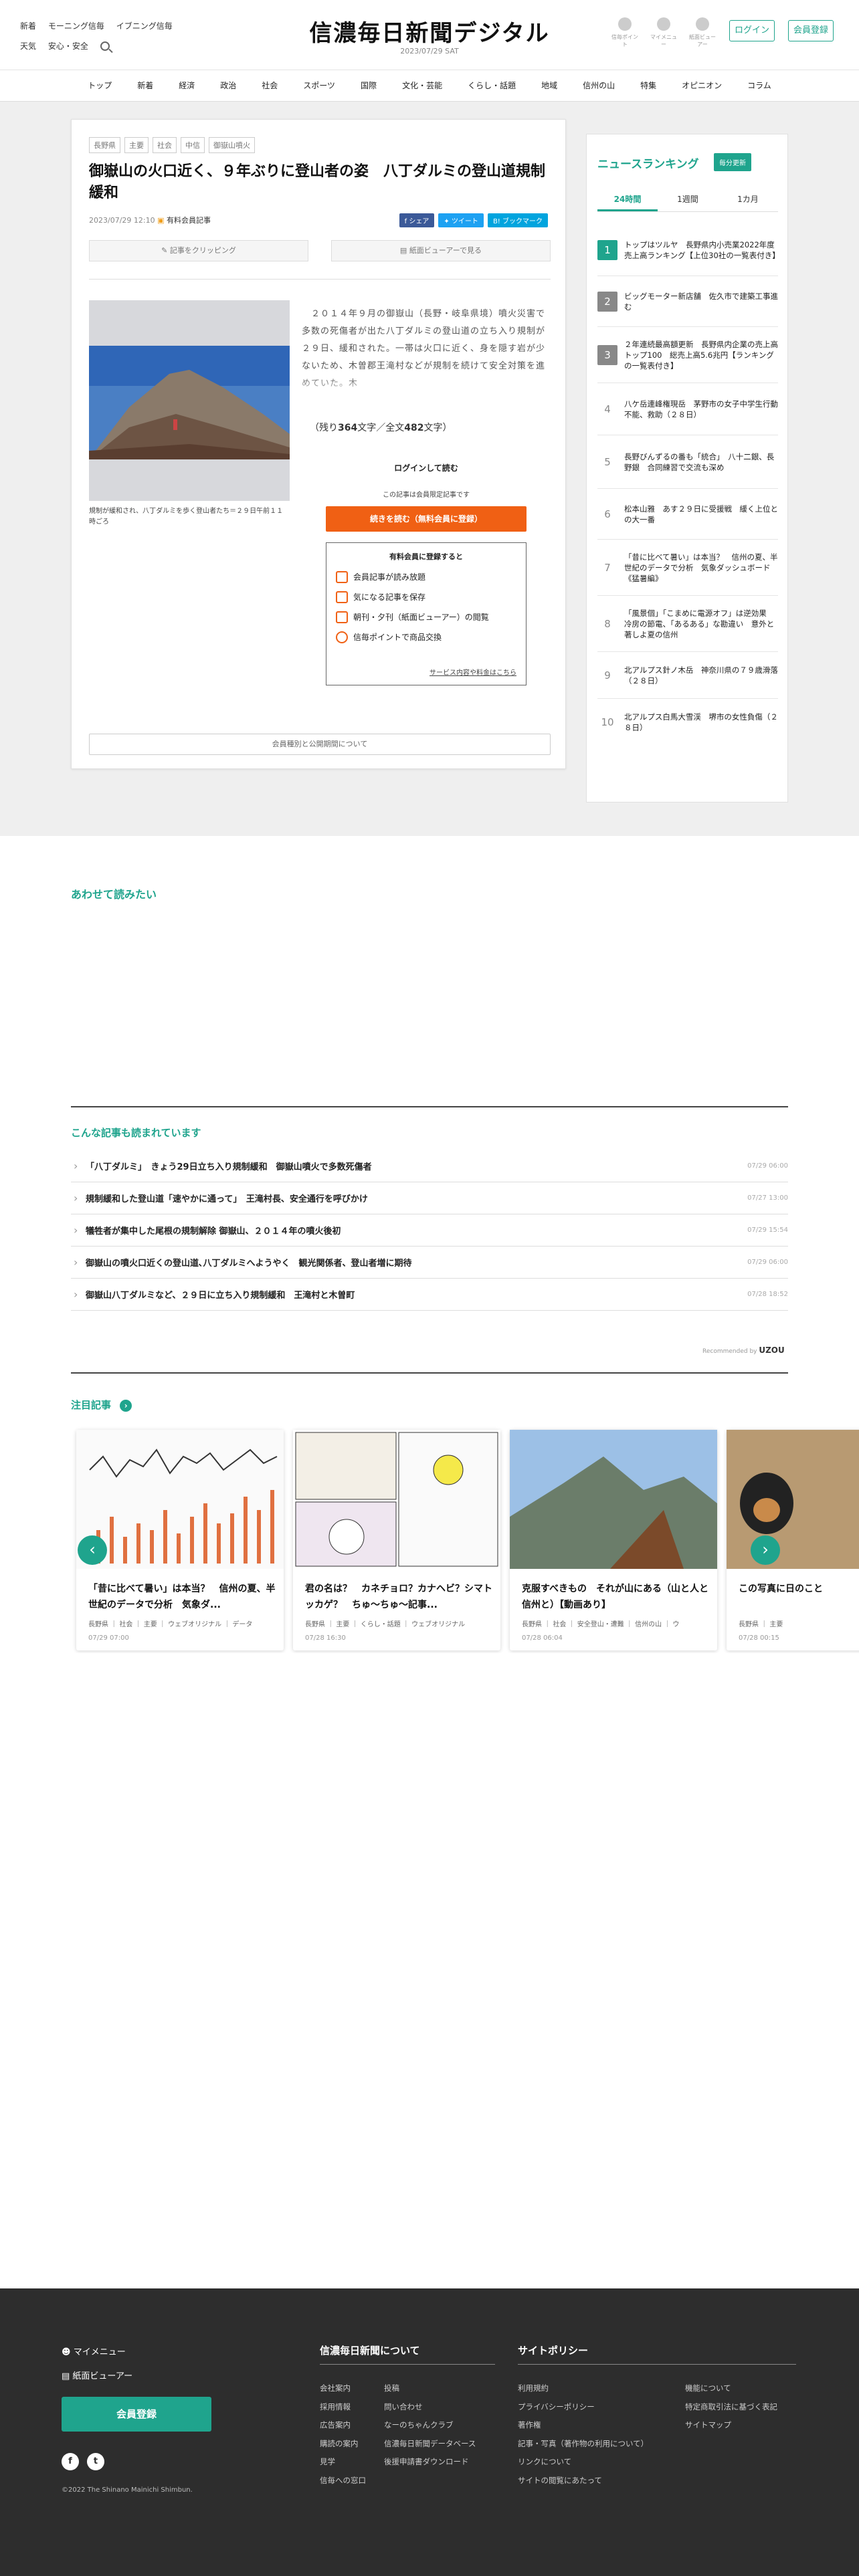 The width and height of the screenshot is (859, 2576). Describe the element at coordinates (583, 2444) in the screenshot. I see `footer-link: 記事・写真（著作物の利用について）` at that location.